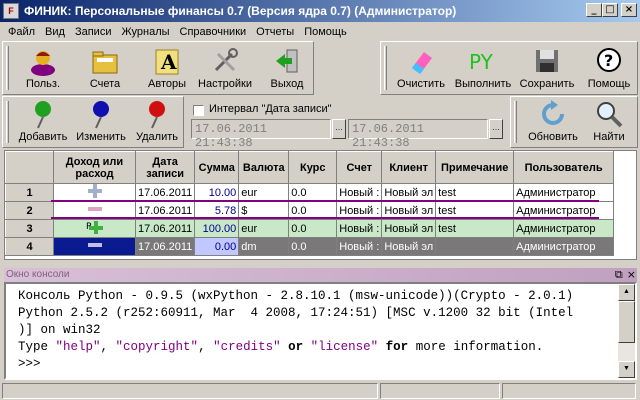 The height and width of the screenshot is (400, 640). I want to click on console-scrollbar: ▲ ▼, so click(626, 331).